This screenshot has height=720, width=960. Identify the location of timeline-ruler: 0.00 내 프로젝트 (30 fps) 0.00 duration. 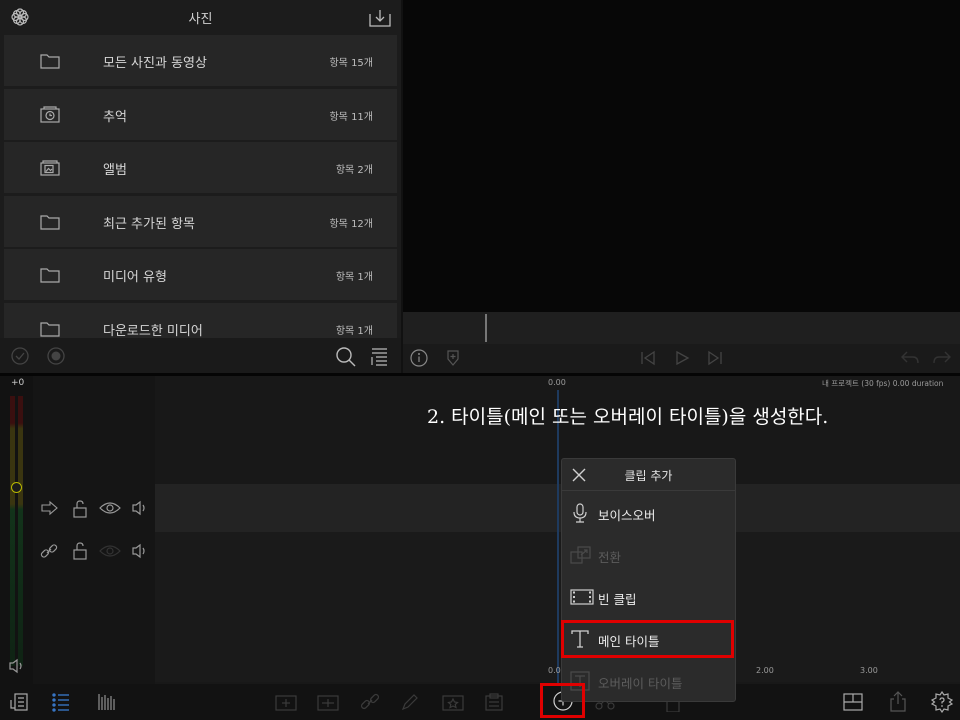
(557, 383).